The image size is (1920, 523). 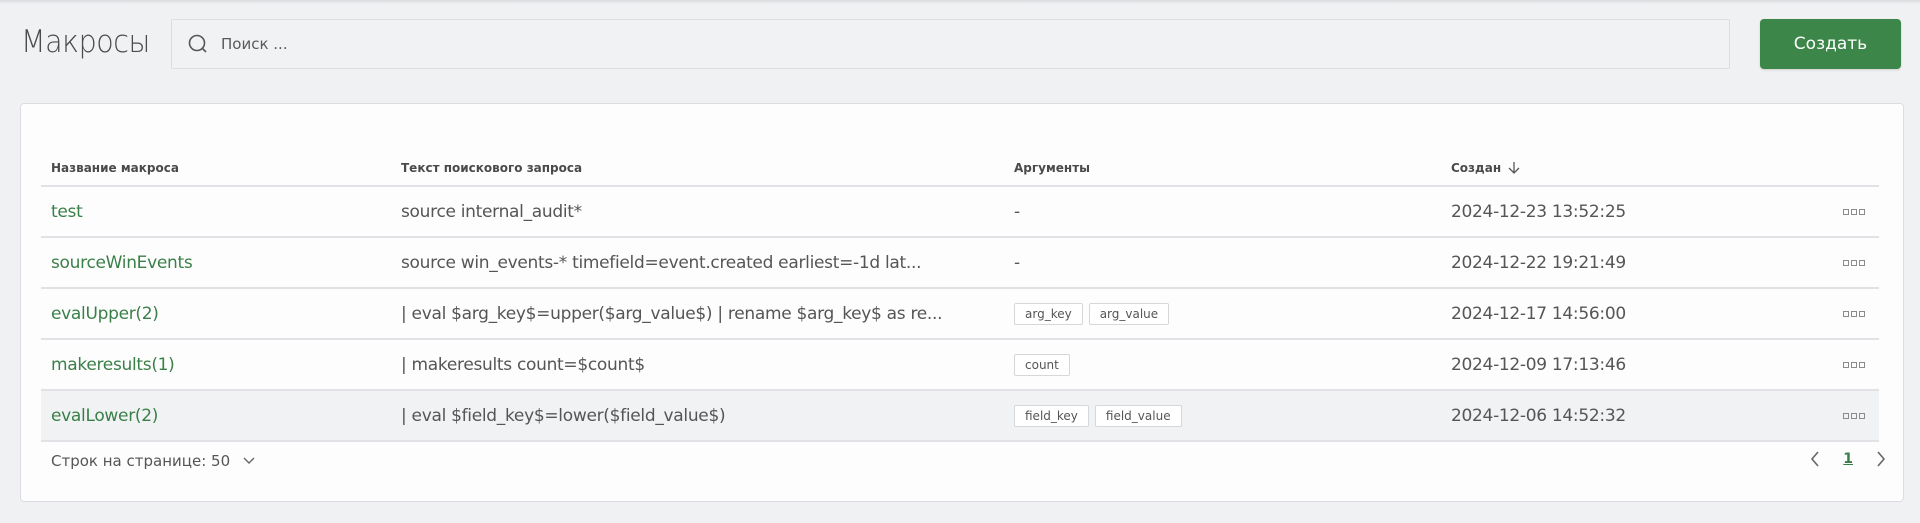 I want to click on cell-query: | eval $field_key$=lower($field_value$), so click(x=697, y=416).